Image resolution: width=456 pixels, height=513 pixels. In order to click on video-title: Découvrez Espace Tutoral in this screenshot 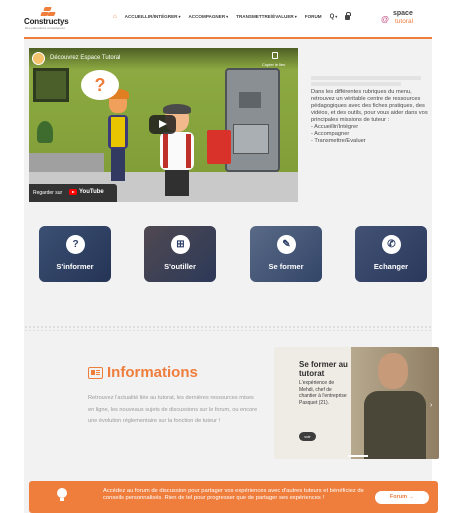, I will do `click(85, 58)`.